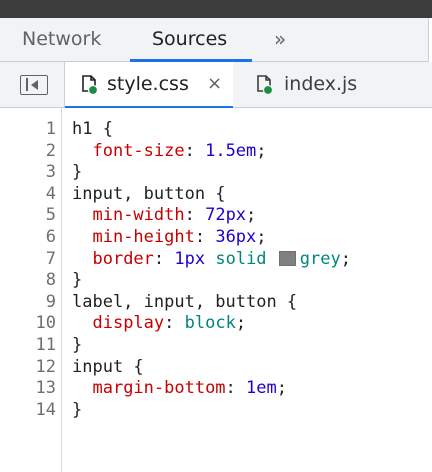 Image resolution: width=432 pixels, height=472 pixels. What do you see at coordinates (264, 85) in the screenshot?
I see `js-file-icon` at bounding box center [264, 85].